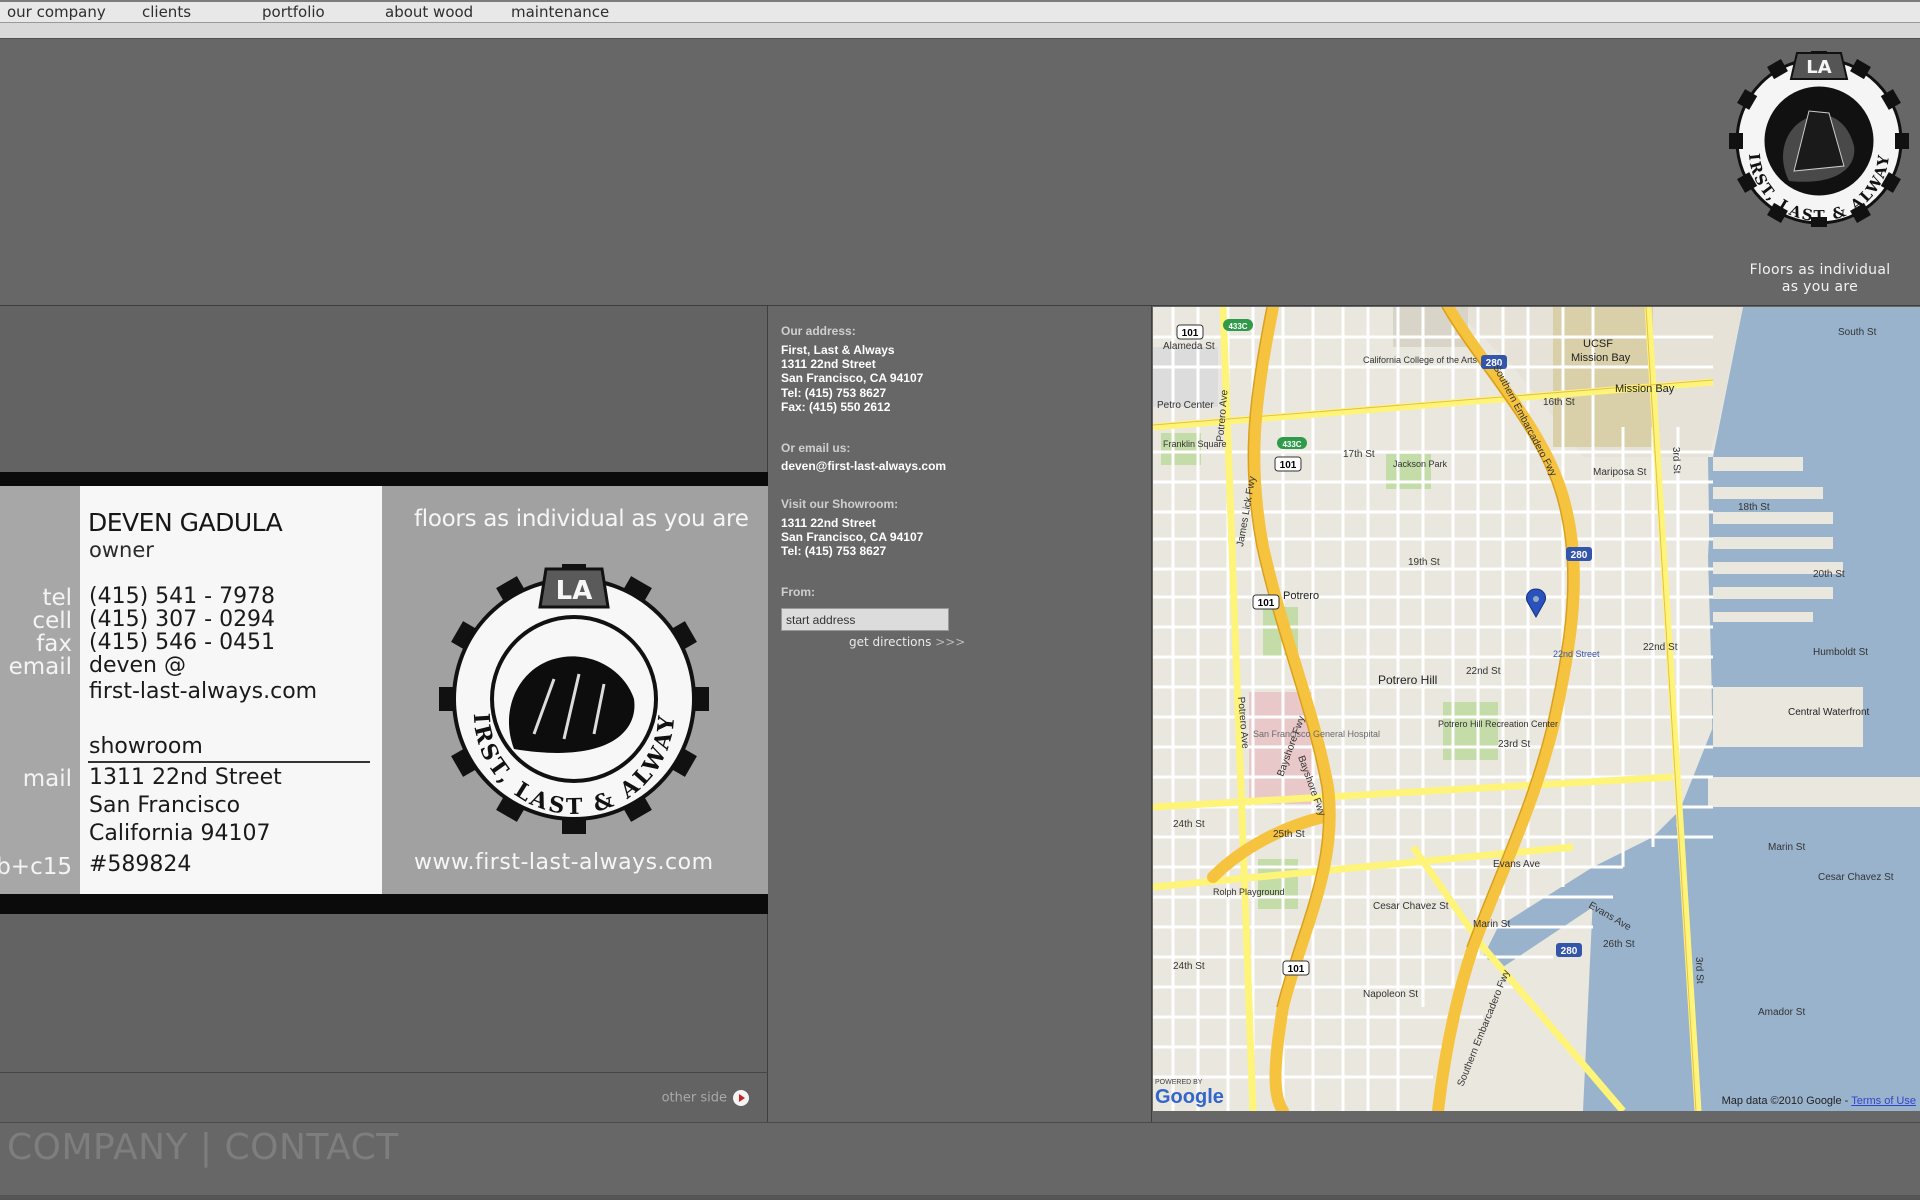 Image resolution: width=1920 pixels, height=1200 pixels. Describe the element at coordinates (907, 642) in the screenshot. I see `get-directions-button: get directions >>>` at that location.